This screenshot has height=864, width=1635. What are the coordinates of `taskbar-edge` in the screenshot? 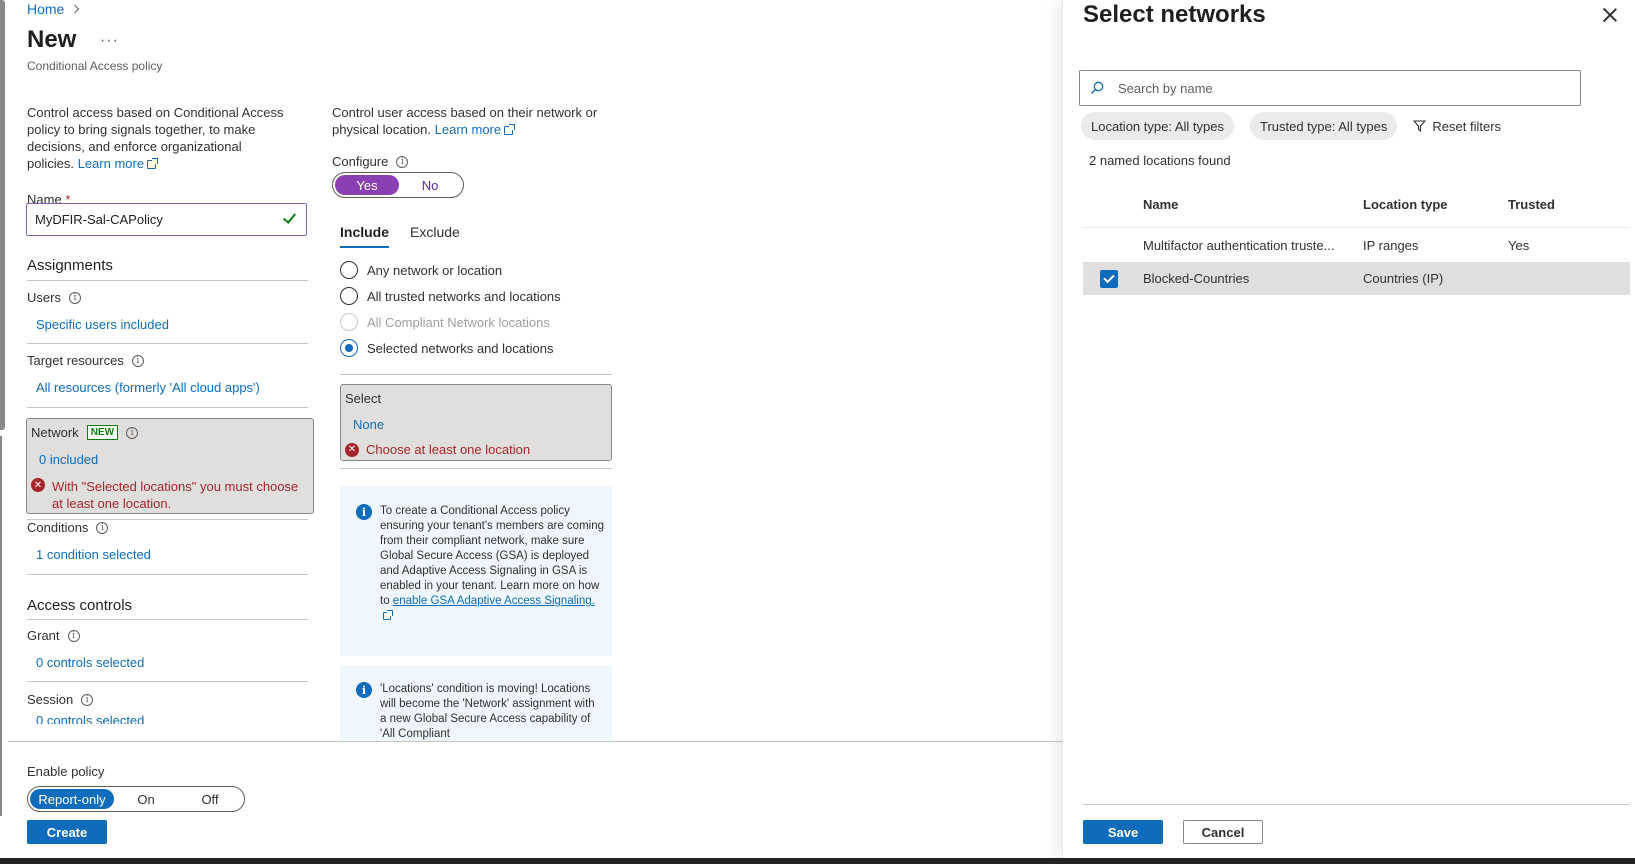 It's located at (817, 861).